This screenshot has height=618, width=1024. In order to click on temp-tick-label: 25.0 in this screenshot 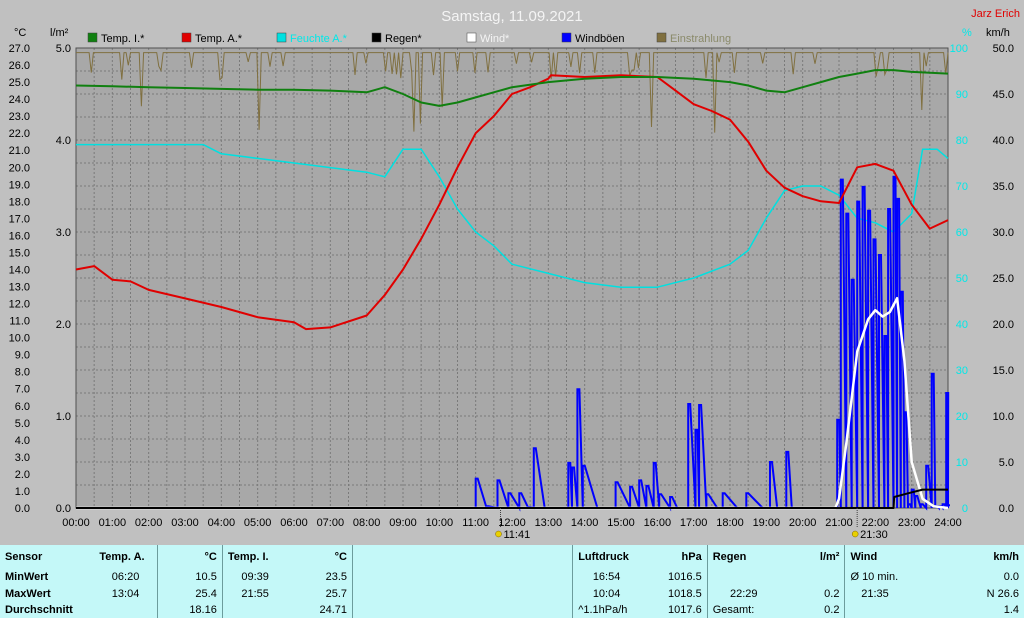, I will do `click(19, 83)`.